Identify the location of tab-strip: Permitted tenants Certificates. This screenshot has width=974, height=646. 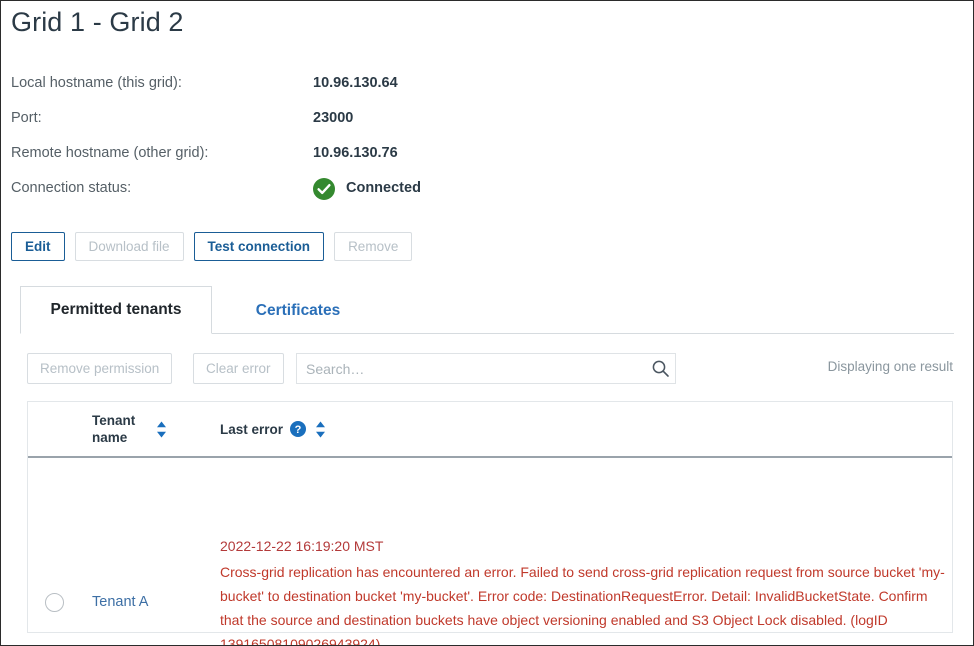
(487, 310).